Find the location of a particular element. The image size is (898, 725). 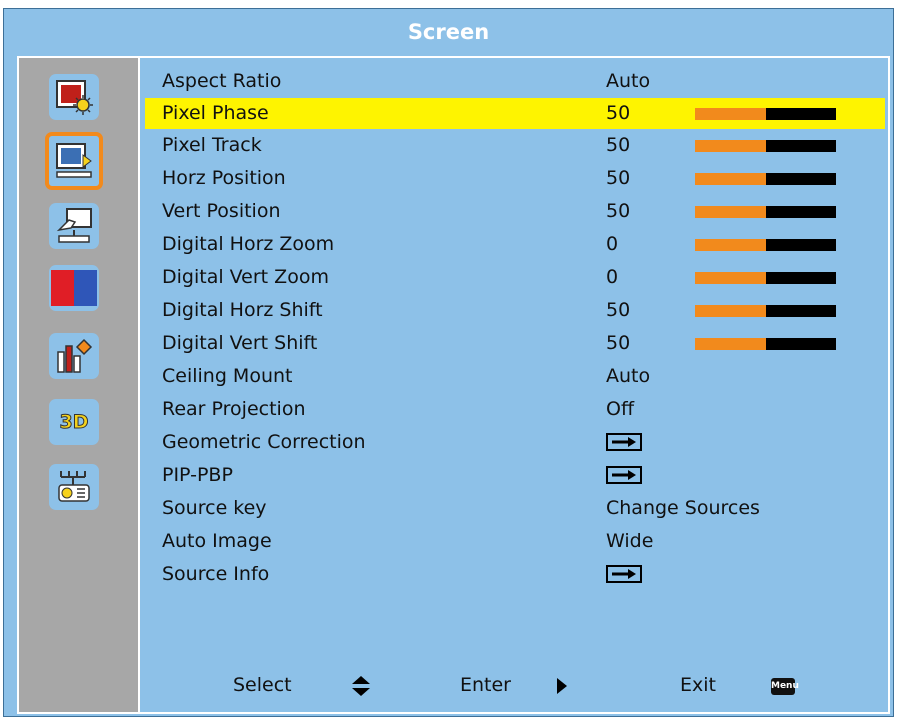

menu-item-digital-vert-zoom: Digital Vert Zoom 0 is located at coordinates (515, 277).